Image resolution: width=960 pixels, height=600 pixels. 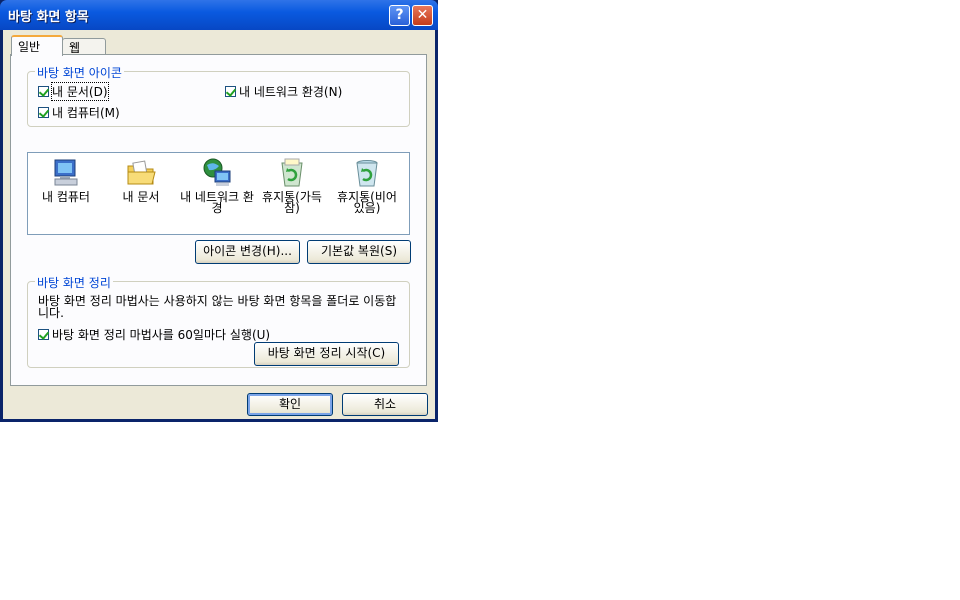 What do you see at coordinates (80, 91) in the screenshot?
I see `my-documents-label: 내 문서(D)` at bounding box center [80, 91].